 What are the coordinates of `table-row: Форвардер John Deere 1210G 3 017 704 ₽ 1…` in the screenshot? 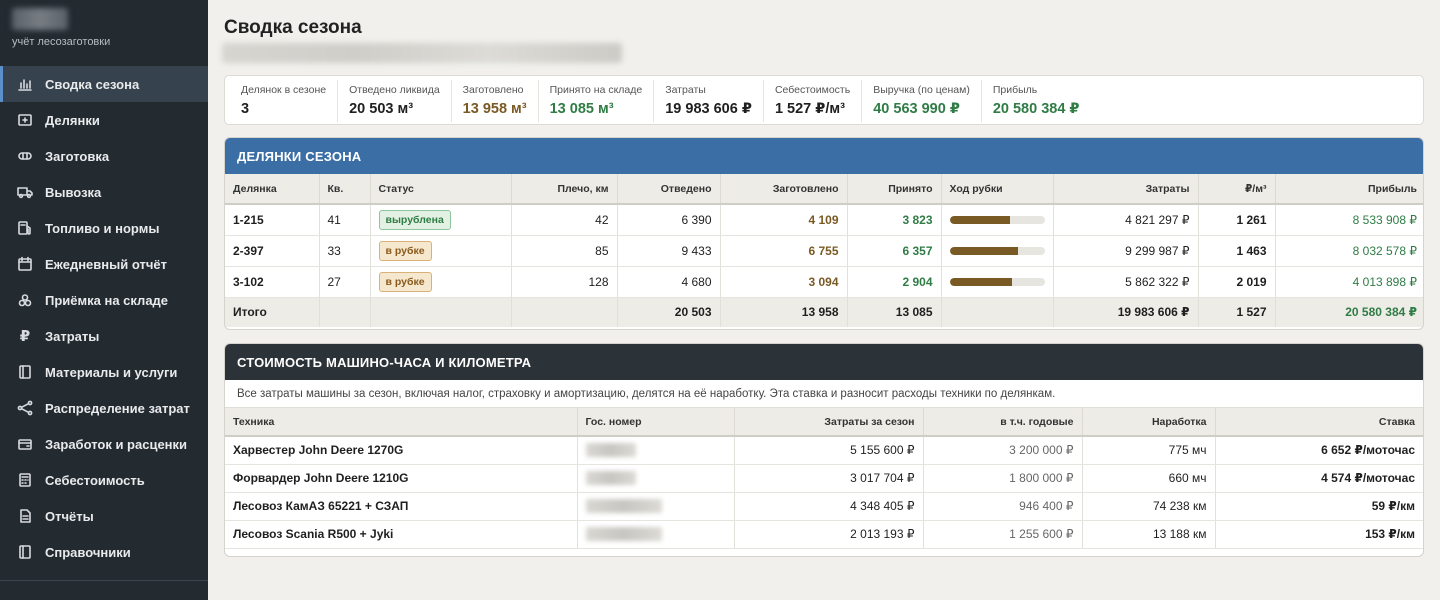 It's located at (824, 478).